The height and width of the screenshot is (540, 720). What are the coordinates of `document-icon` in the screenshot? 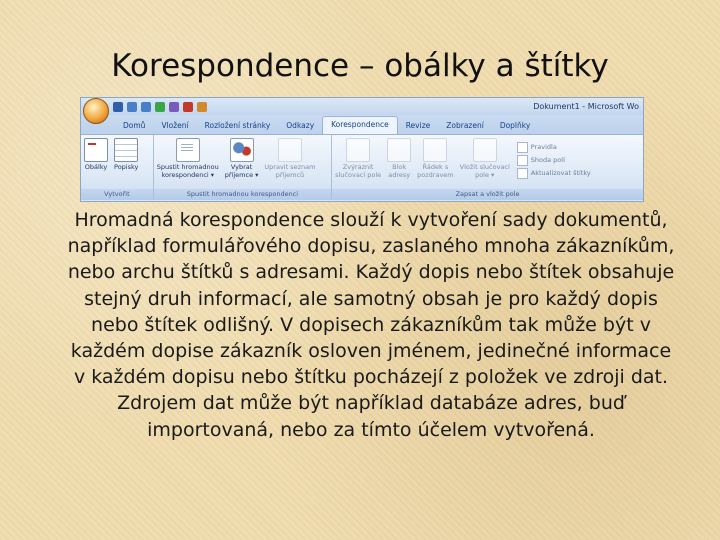 It's located at (187, 150).